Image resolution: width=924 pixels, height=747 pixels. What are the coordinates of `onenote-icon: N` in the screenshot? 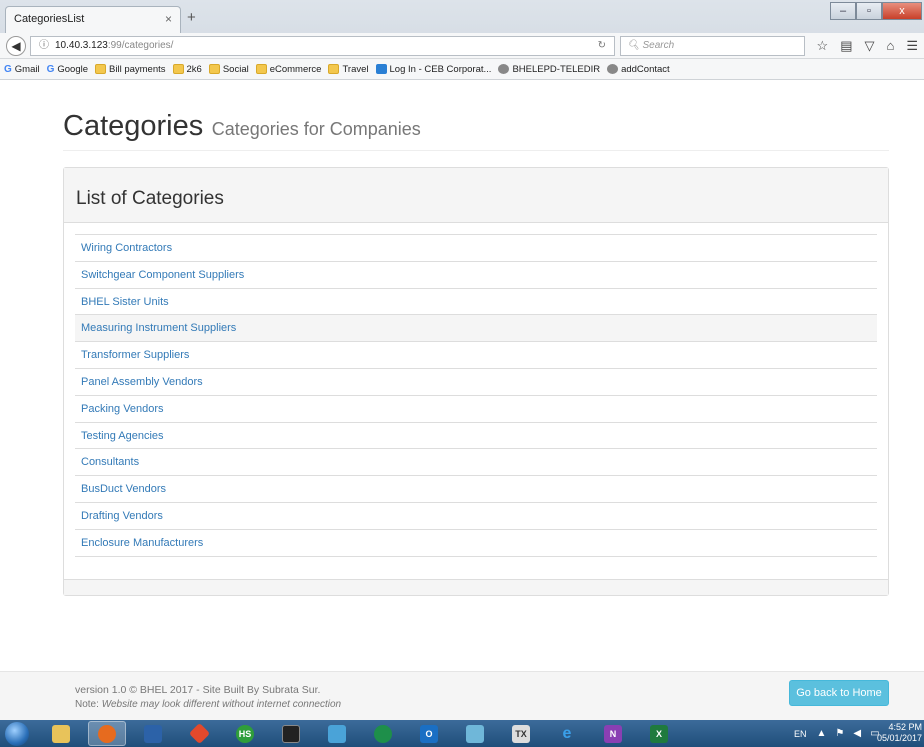 It's located at (613, 733).